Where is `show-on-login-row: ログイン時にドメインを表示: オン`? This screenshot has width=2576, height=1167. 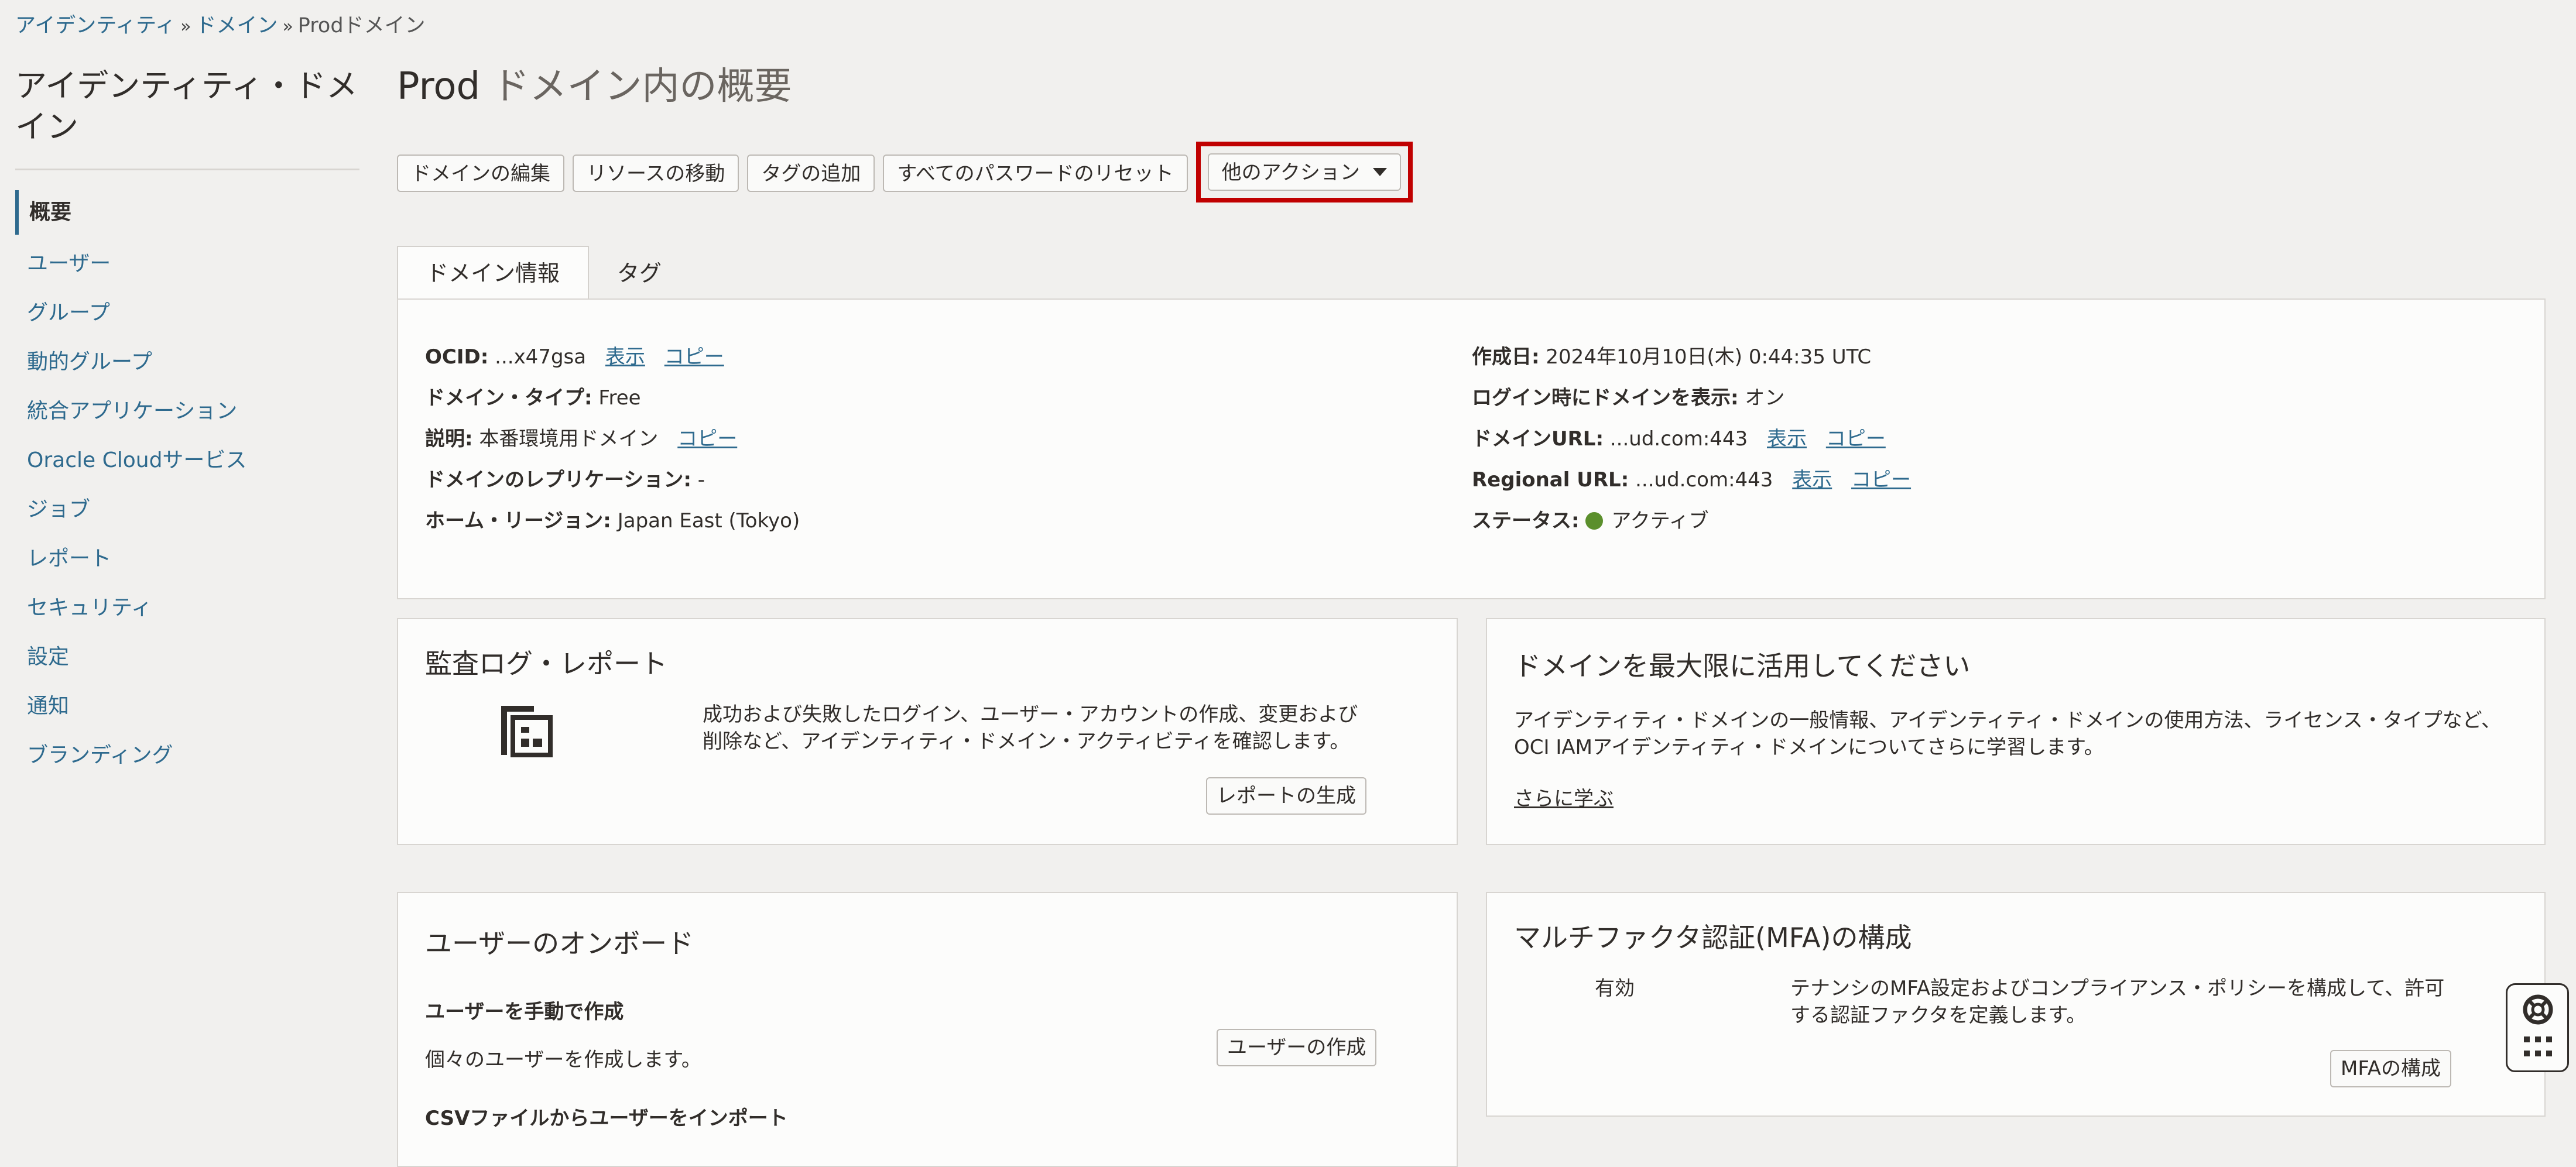 show-on-login-row: ログイン時にドメインを表示: オン is located at coordinates (1628, 398).